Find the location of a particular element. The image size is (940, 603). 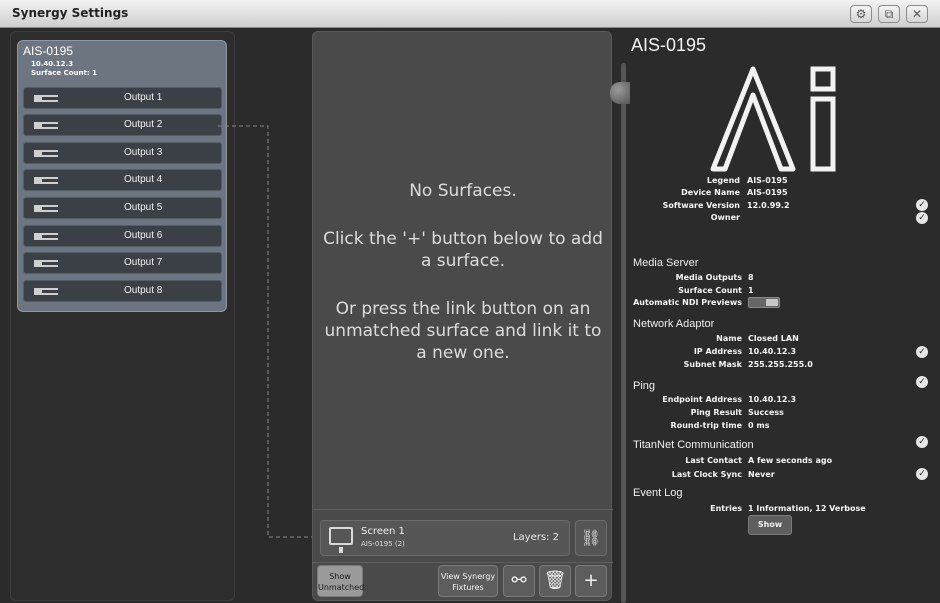

output-row: Output 5 is located at coordinates (122, 208).